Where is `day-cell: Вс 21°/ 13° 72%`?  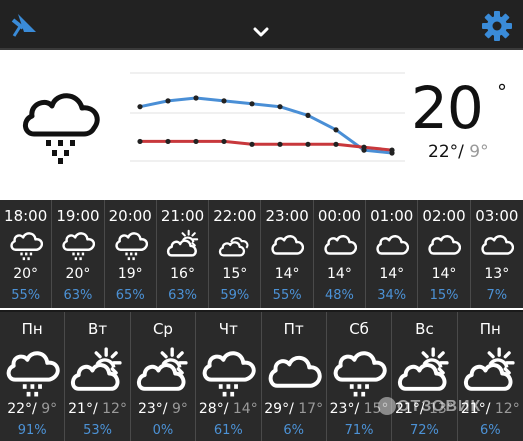
day-cell: Вс 21°/ 13° 72% is located at coordinates (425, 376).